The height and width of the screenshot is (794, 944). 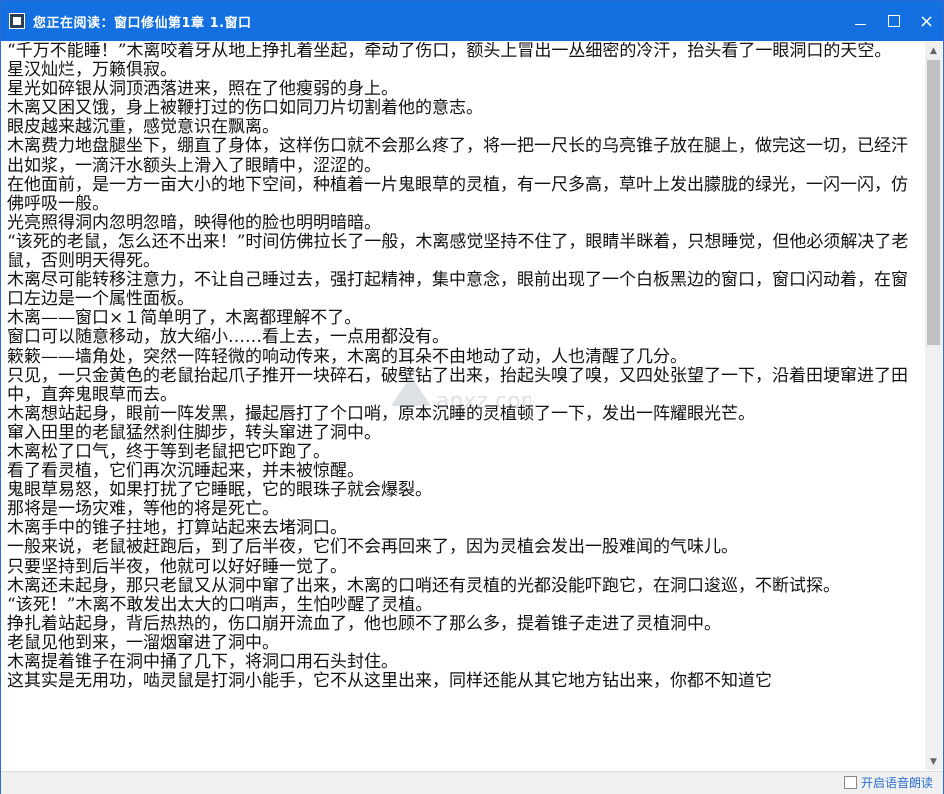 I want to click on scroll-up-icon: ▲, so click(x=933, y=50).